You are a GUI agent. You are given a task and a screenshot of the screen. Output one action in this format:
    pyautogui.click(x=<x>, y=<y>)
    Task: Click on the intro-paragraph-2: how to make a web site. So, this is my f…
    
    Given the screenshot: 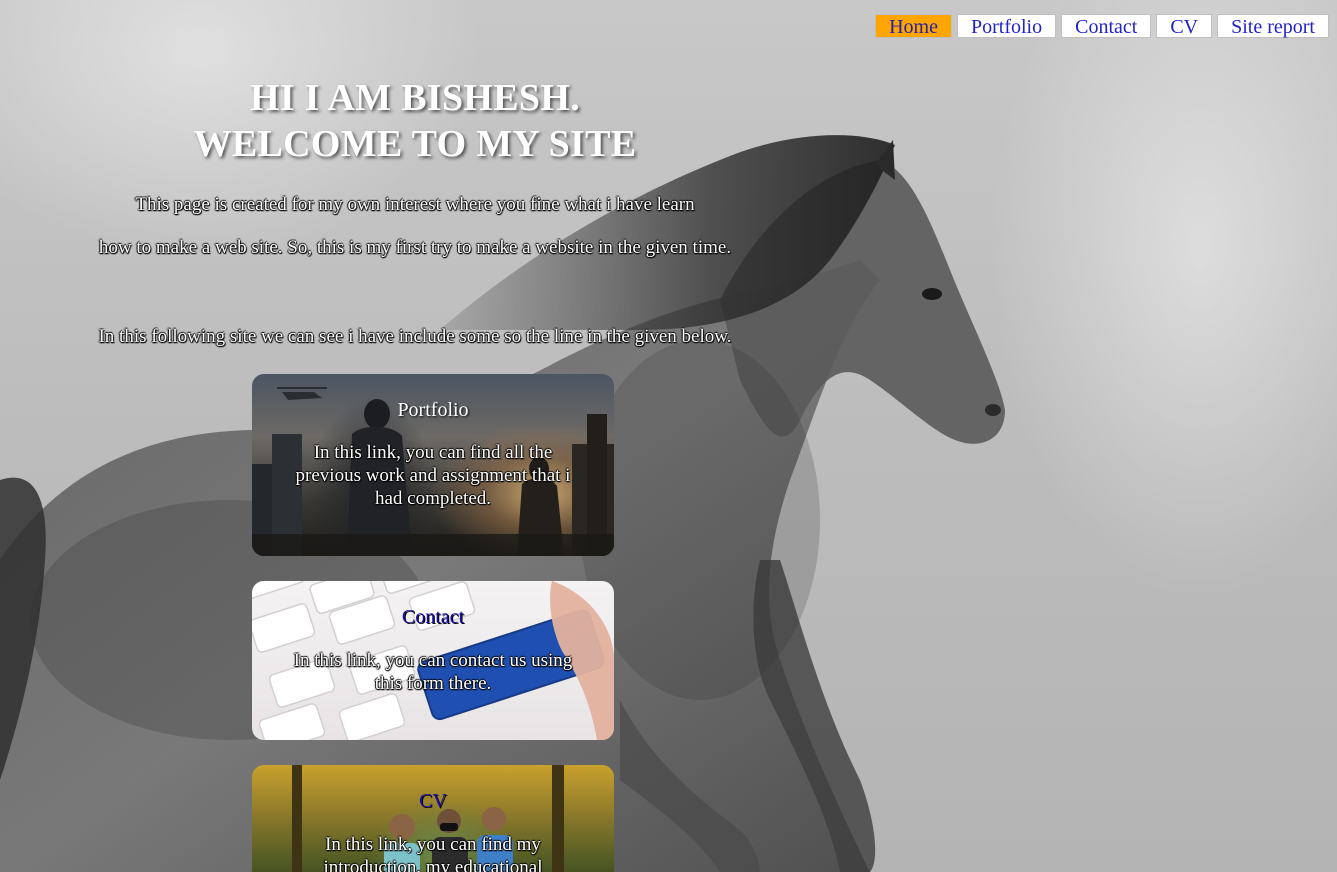 What is the action you would take?
    pyautogui.click(x=415, y=247)
    